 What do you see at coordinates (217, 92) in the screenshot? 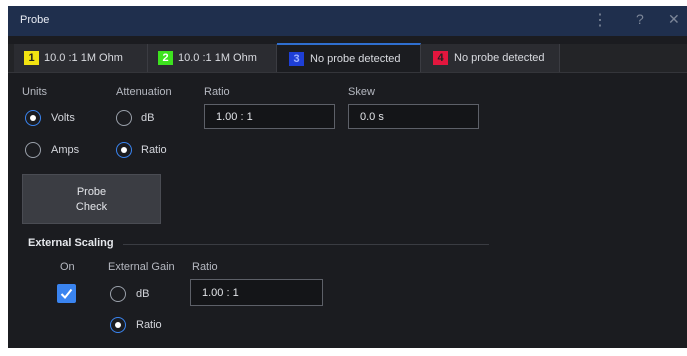
I see `ratio-label: Ratio` at bounding box center [217, 92].